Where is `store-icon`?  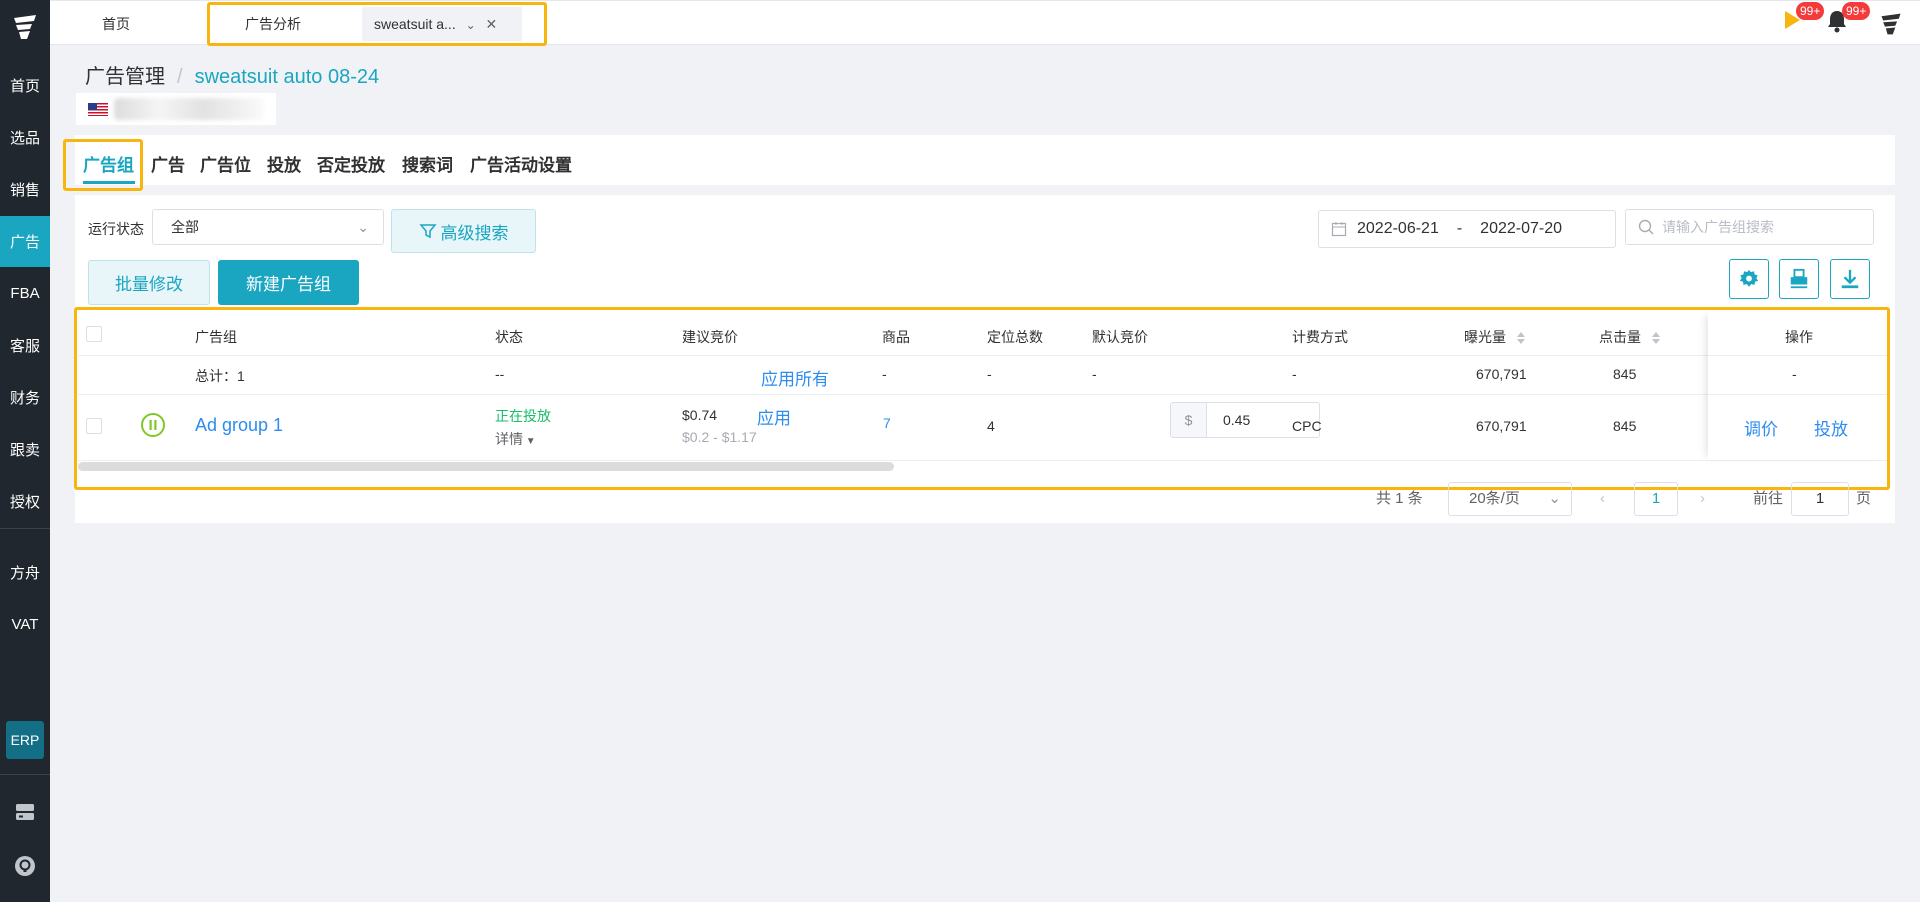
store-icon is located at coordinates (25, 812).